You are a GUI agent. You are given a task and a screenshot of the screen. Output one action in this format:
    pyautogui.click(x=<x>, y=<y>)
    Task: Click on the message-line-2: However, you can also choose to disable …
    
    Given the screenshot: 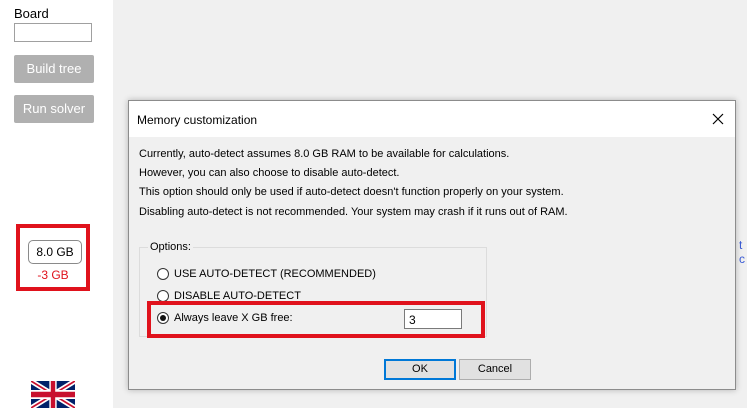 What is the action you would take?
    pyautogui.click(x=269, y=173)
    